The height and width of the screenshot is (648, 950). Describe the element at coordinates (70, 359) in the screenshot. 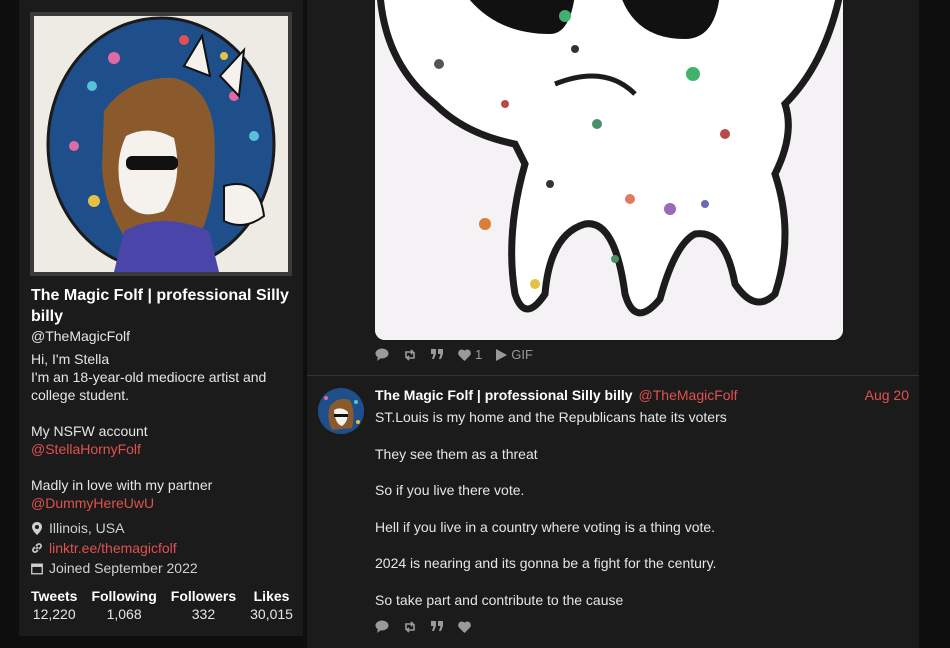

I see `bio-line: Hi, I'm Stella` at that location.